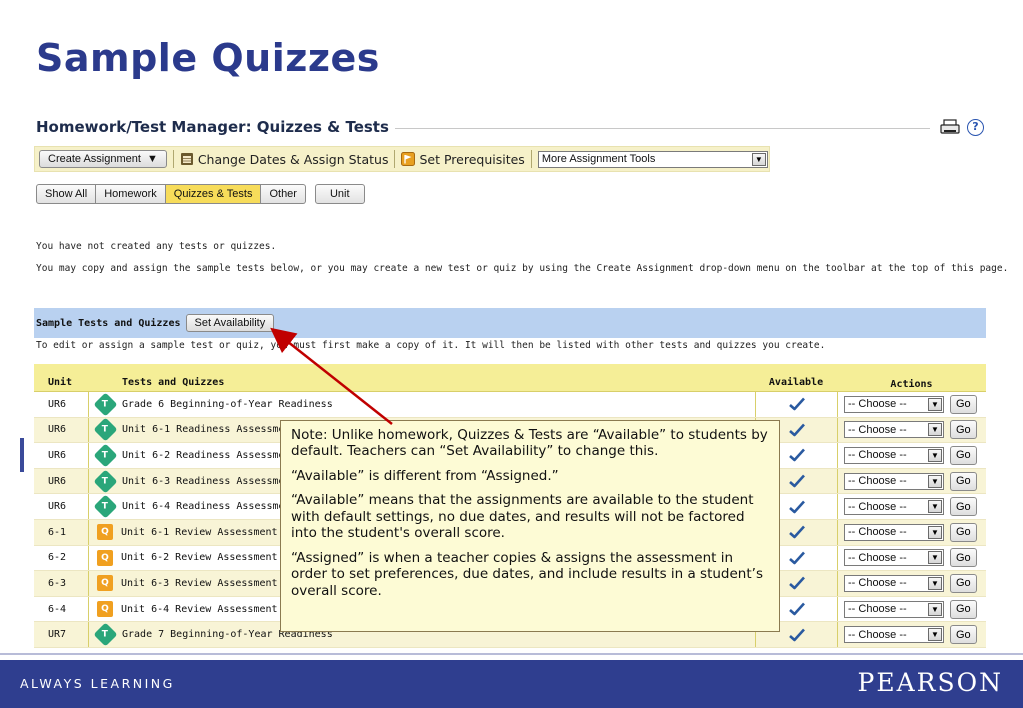 The height and width of the screenshot is (708, 1023). Describe the element at coordinates (230, 323) in the screenshot. I see `set-availability-button: Set Availability` at that location.